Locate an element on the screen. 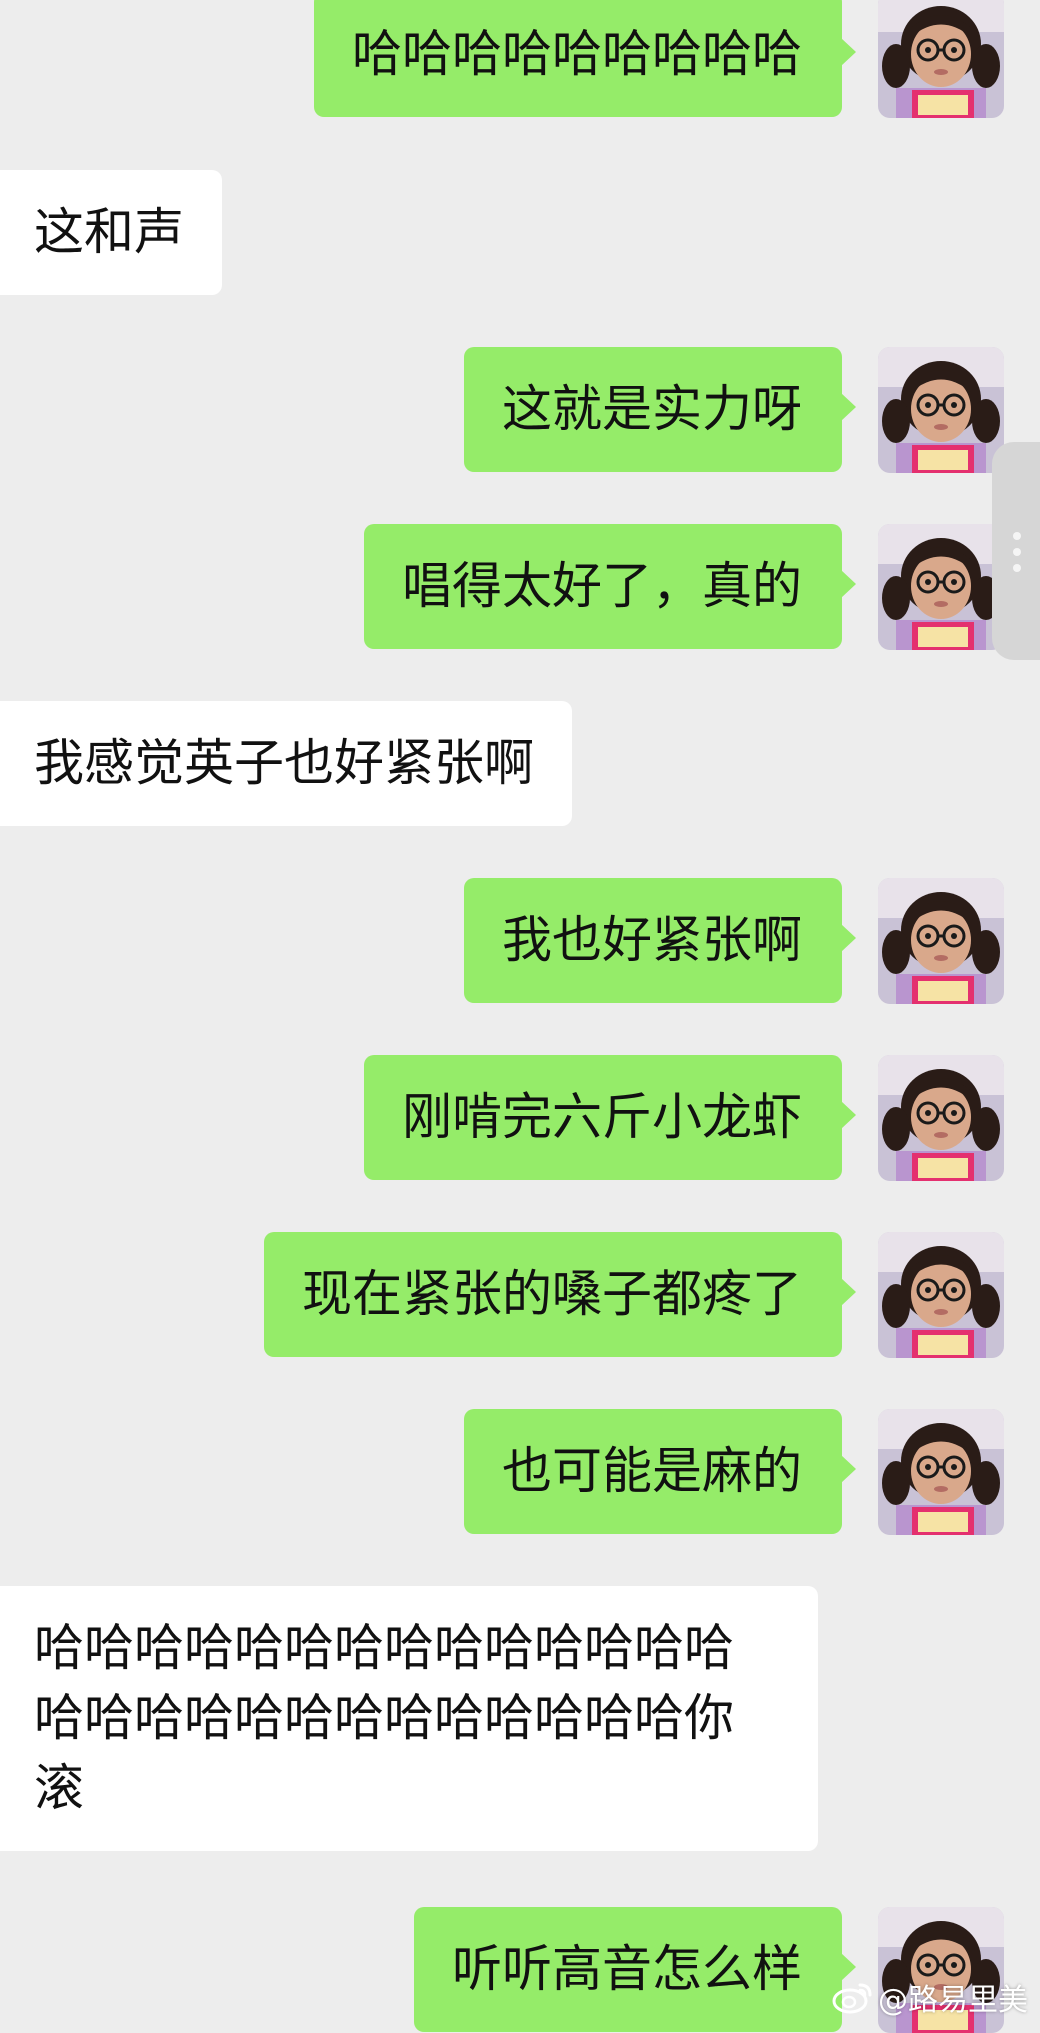 The height and width of the screenshot is (2033, 1040). my-message-bubble: 刚啃完六斤小龙虾 is located at coordinates (610, 1117).